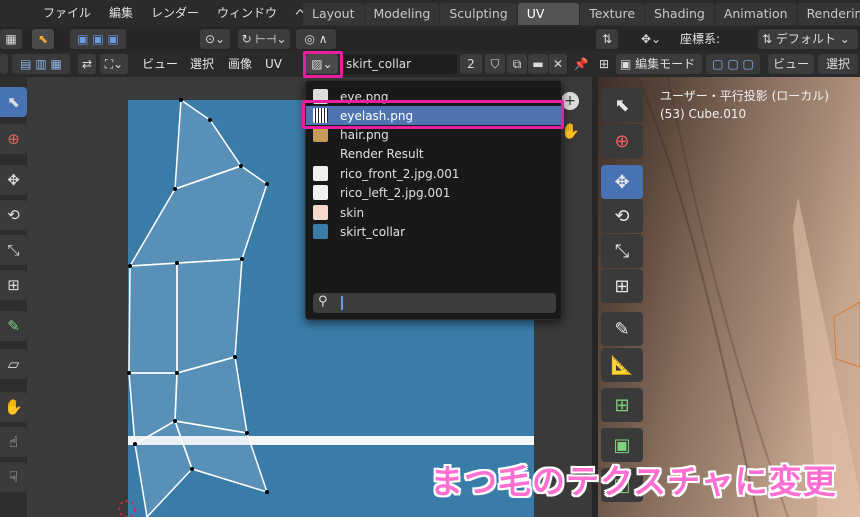  What do you see at coordinates (13, 442) in the screenshot?
I see `tool-pinch: ☝` at bounding box center [13, 442].